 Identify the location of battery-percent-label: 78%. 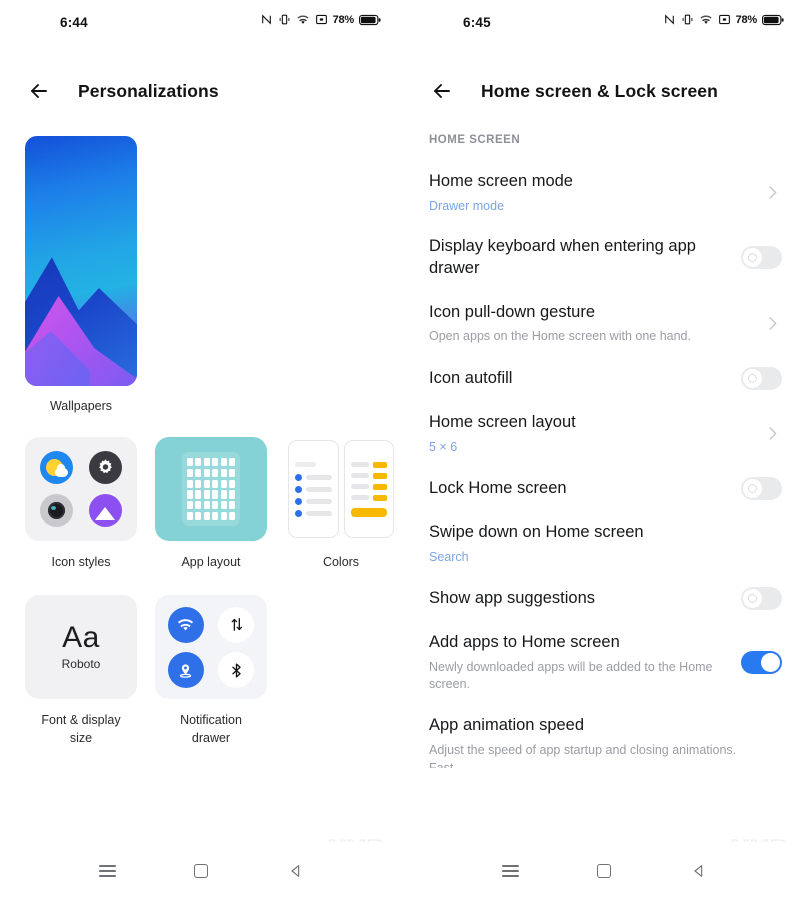
(746, 19).